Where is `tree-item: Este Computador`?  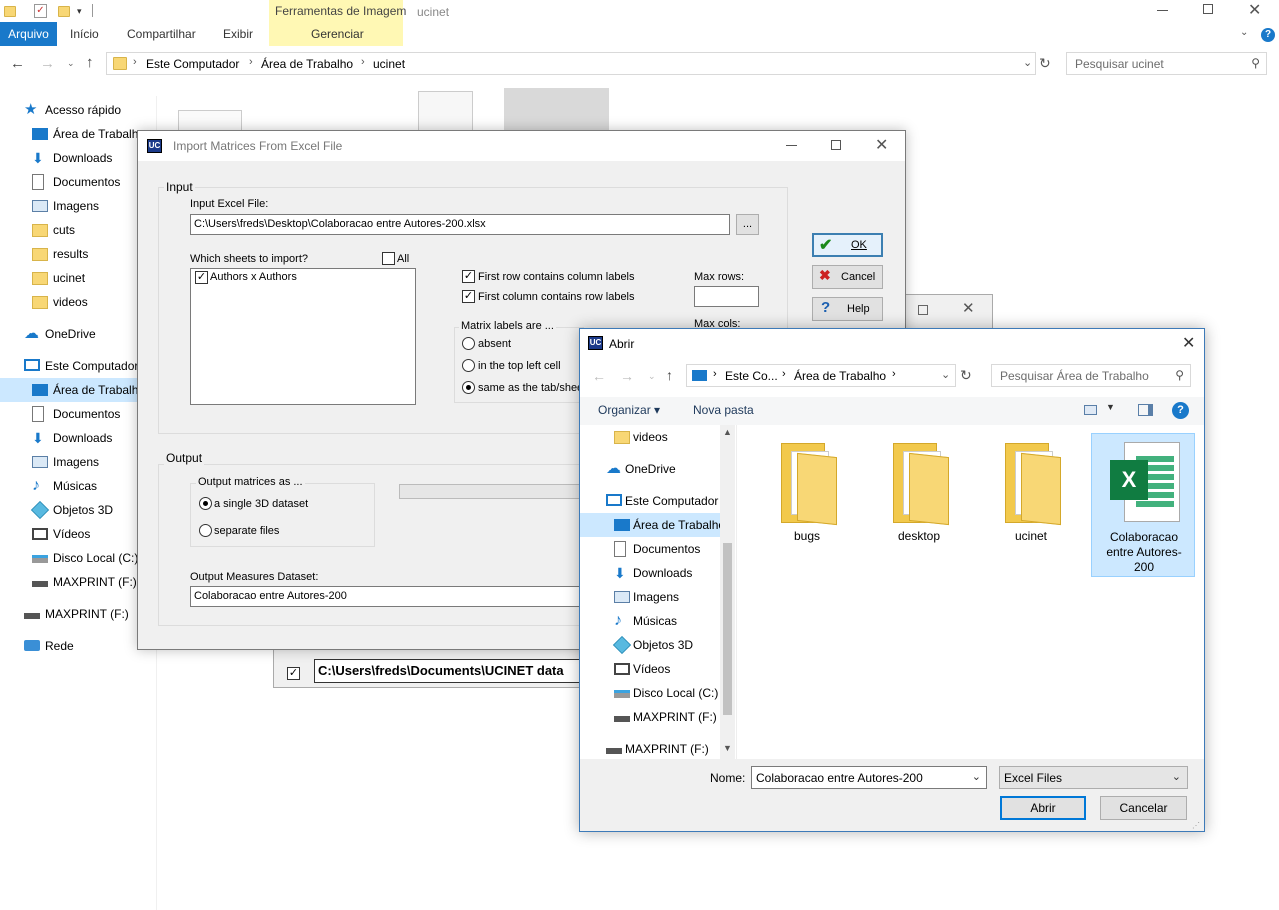 tree-item: Este Computador is located at coordinates (650, 501).